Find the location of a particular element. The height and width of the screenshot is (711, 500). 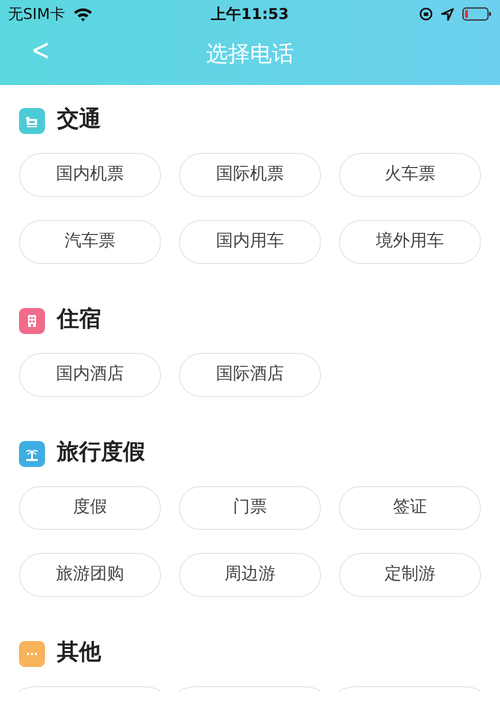

location-arrow-icon is located at coordinates (447, 14).